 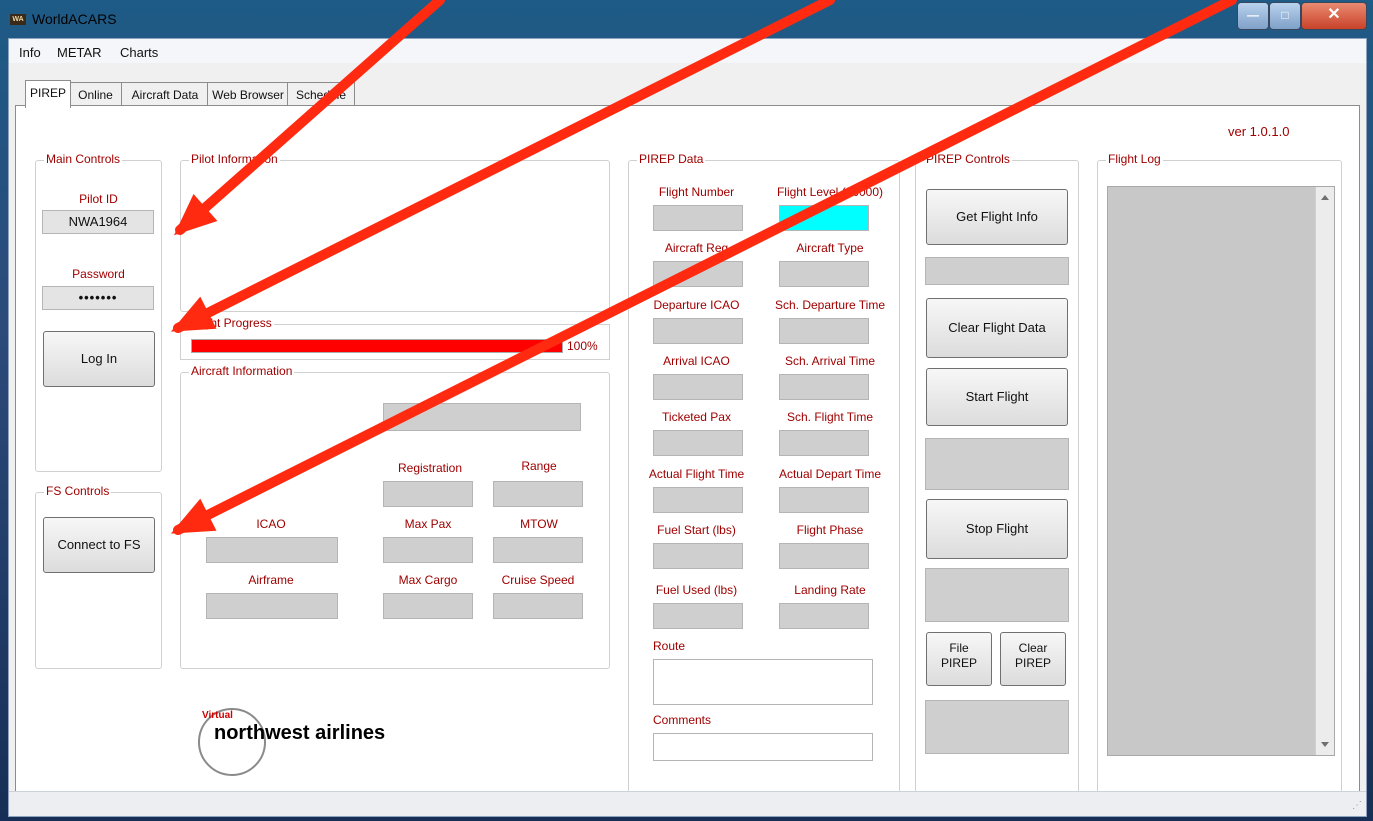 I want to click on title-bar: WA WorldACARS — □ ✕, so click(x=686, y=19).